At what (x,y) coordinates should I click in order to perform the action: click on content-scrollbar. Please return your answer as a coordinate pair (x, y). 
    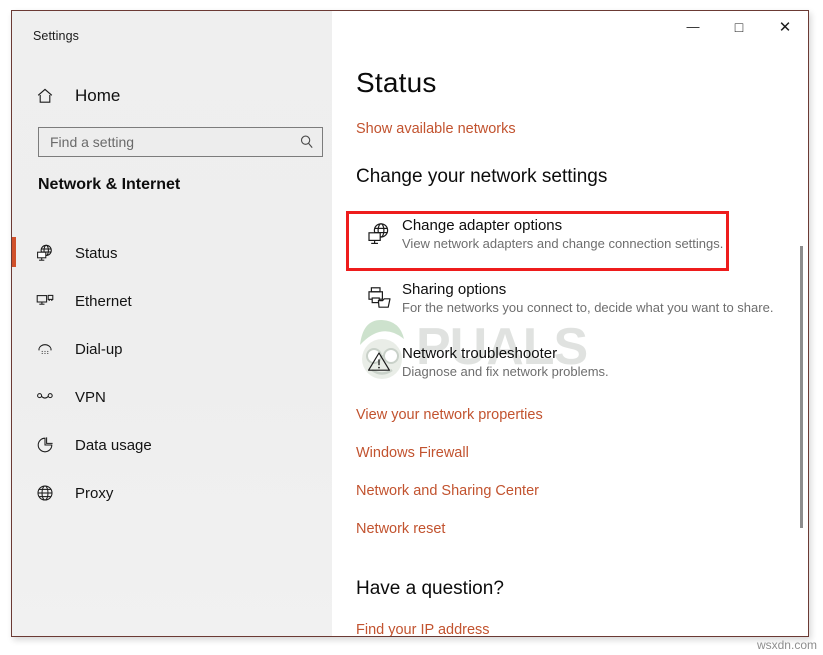
    Looking at the image, I should click on (800, 323).